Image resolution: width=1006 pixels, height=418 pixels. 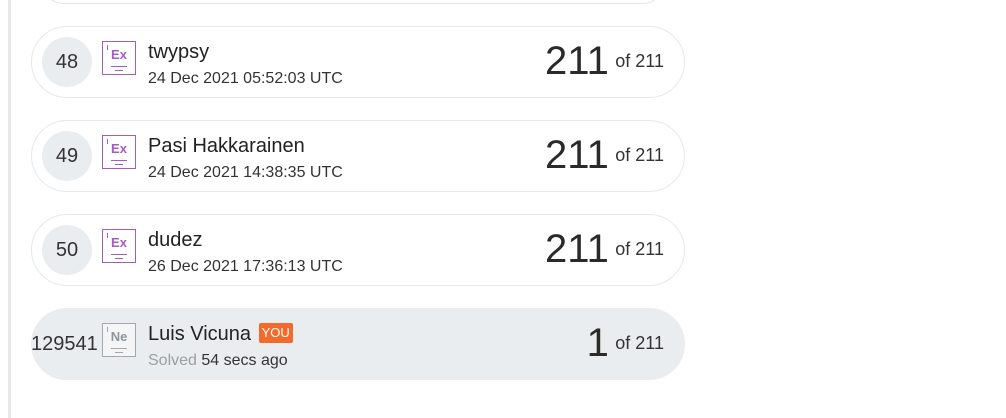 What do you see at coordinates (245, 172) in the screenshot?
I see `solve-timestamp: 24 Dec 2021 14:38:35 UTC` at bounding box center [245, 172].